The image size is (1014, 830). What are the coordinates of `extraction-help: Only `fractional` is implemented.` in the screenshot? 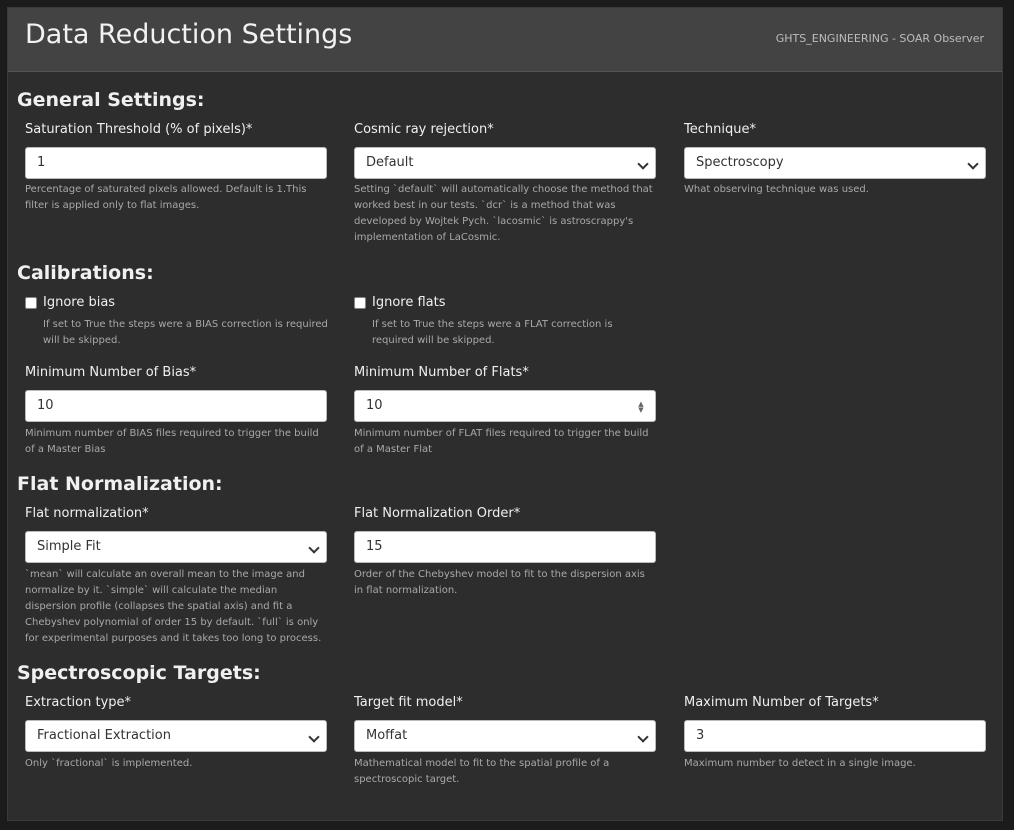 It's located at (109, 763).